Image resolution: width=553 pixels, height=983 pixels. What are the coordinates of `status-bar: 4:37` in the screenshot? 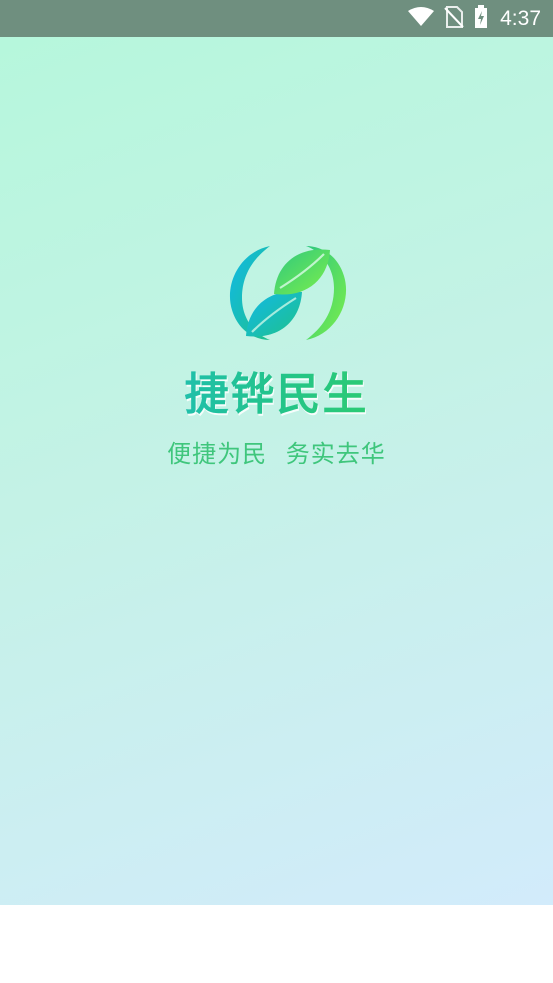 It's located at (276, 18).